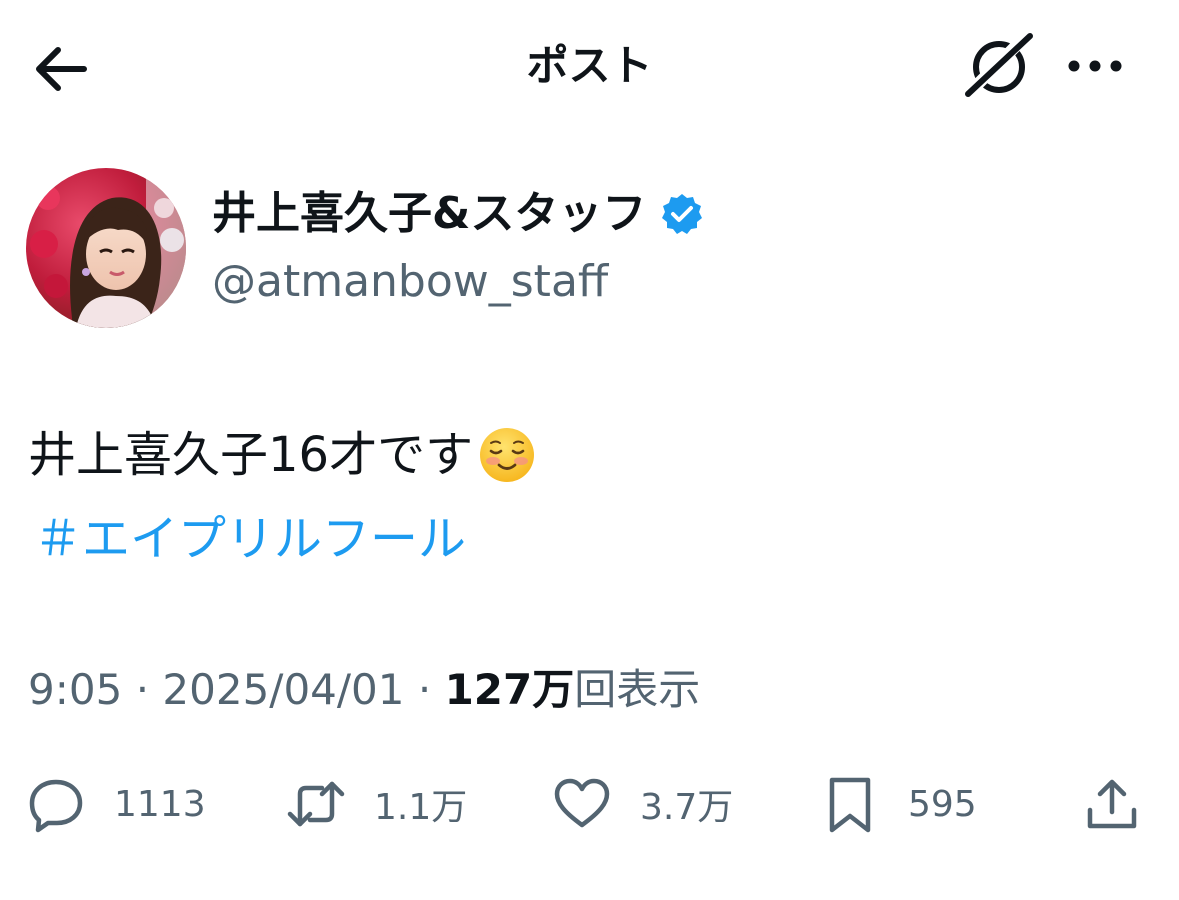 This screenshot has height=900, width=1179. I want to click on post-date: 2025/04/01, so click(283, 689).